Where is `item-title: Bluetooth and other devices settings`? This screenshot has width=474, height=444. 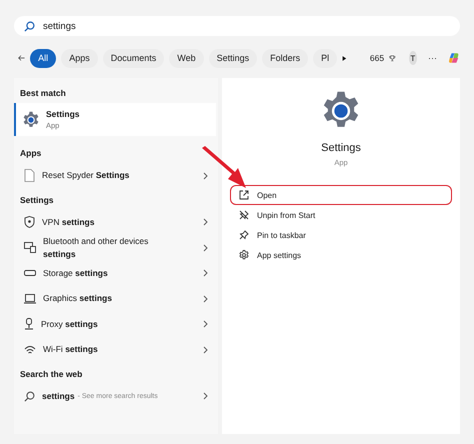 item-title: Bluetooth and other devices settings is located at coordinates (96, 247).